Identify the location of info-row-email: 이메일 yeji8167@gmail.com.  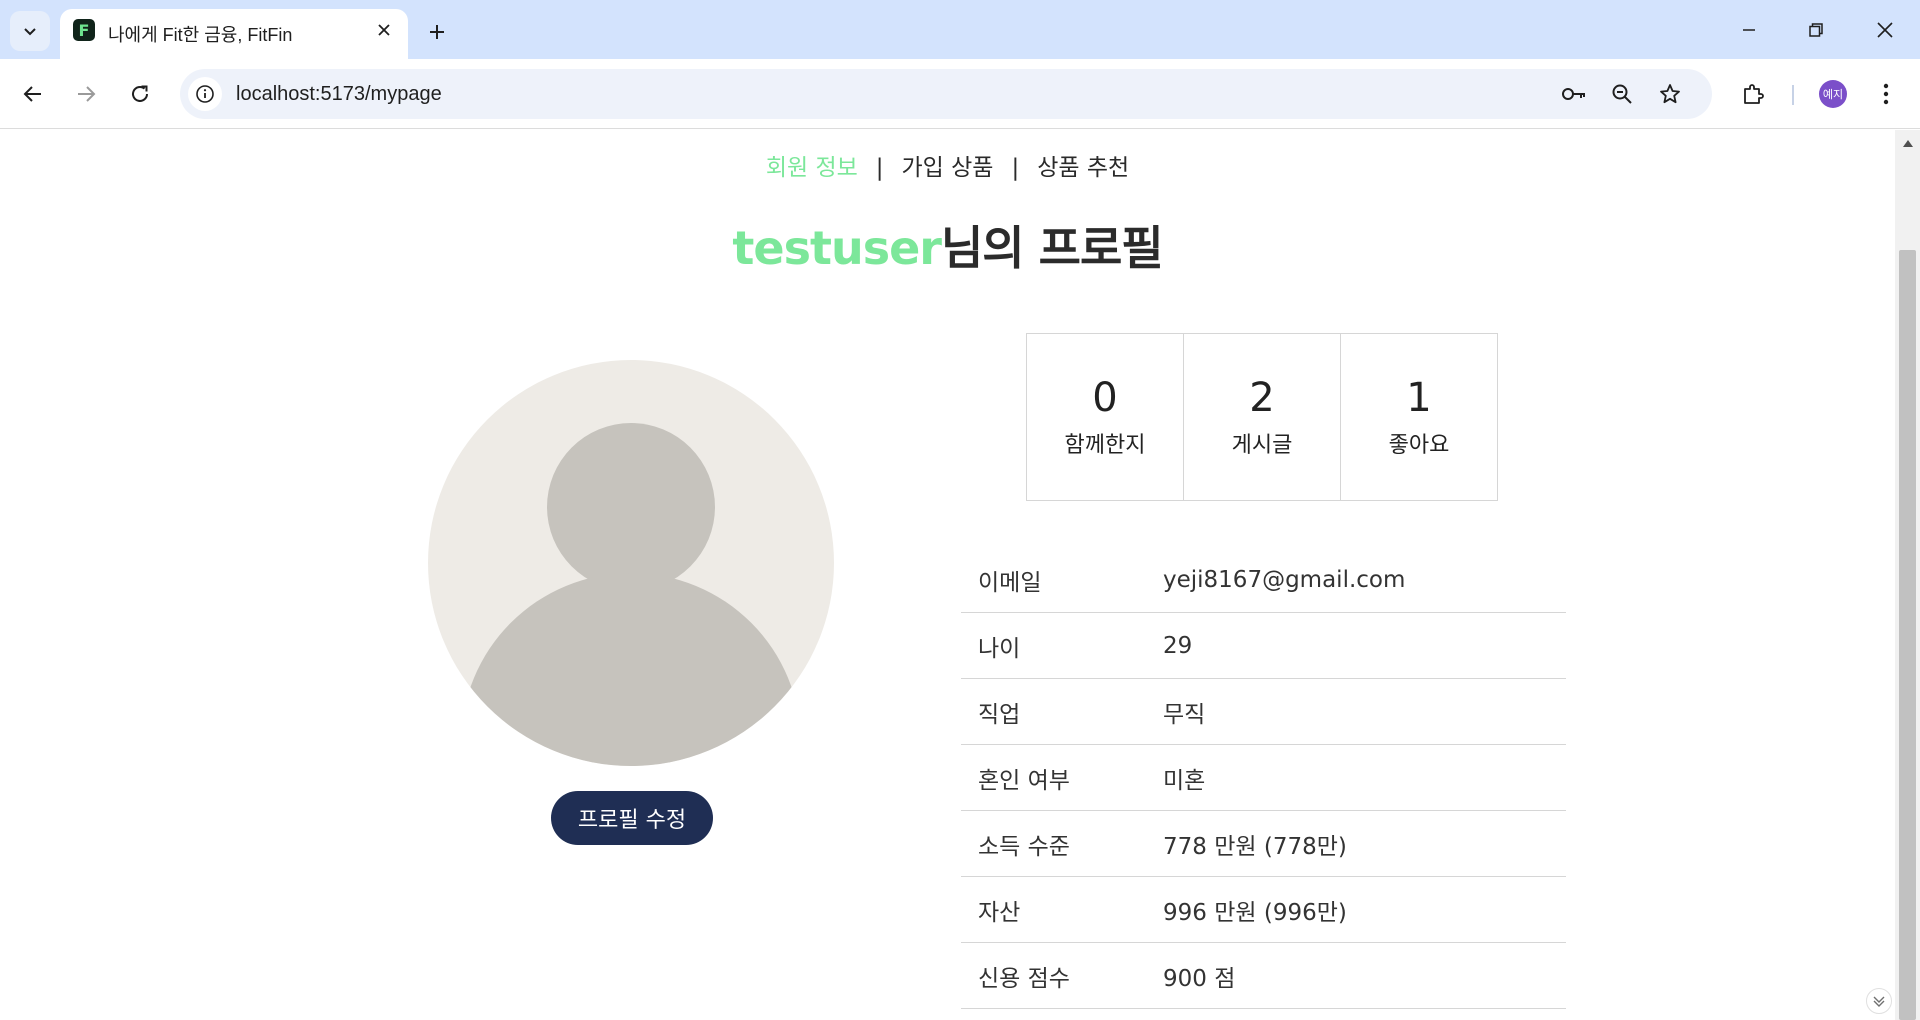
(1263, 580).